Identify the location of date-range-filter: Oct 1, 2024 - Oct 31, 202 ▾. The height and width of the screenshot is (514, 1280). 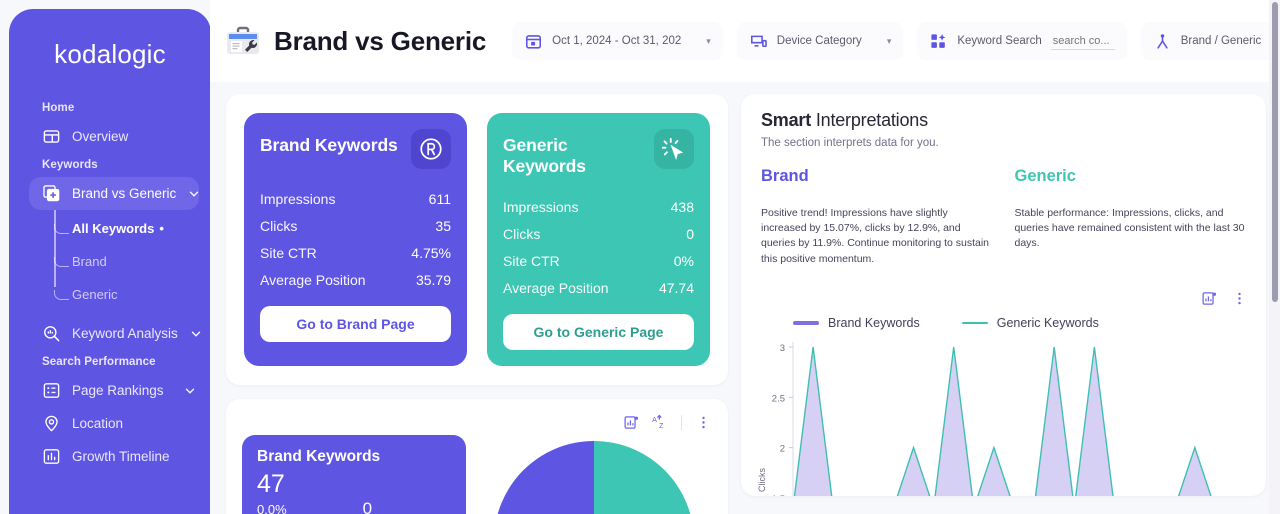
(617, 41).